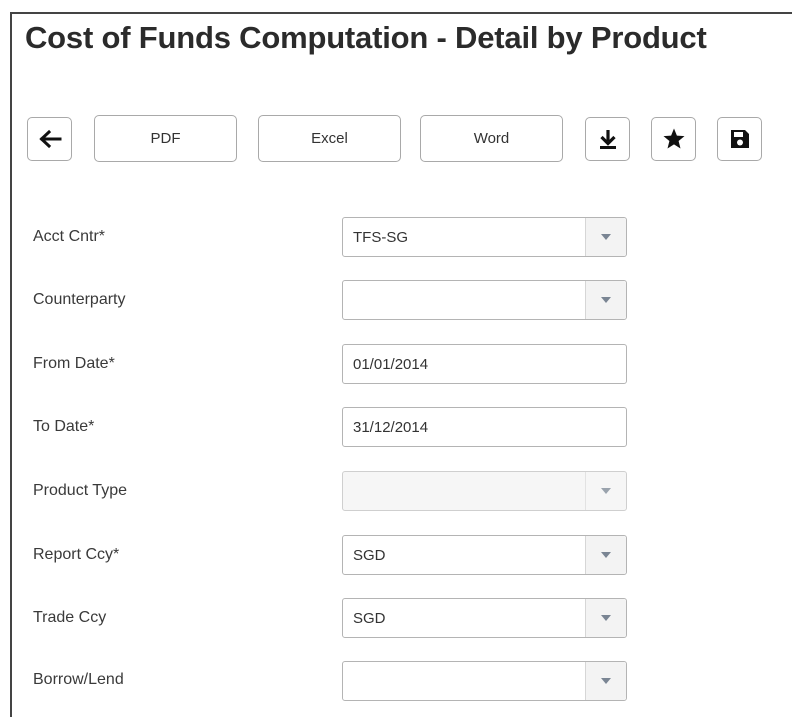 The height and width of the screenshot is (717, 792). Describe the element at coordinates (380, 237) in the screenshot. I see `acct-cntr-value: TFS-SG` at that location.